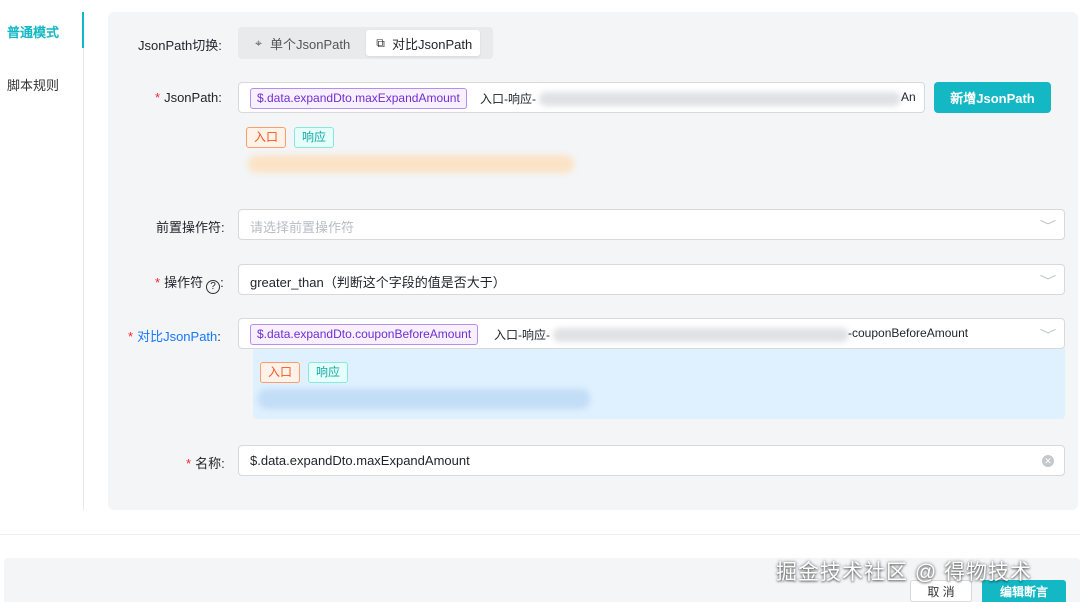  I want to click on pre-operator-label: 前置操作符:, so click(190, 226).